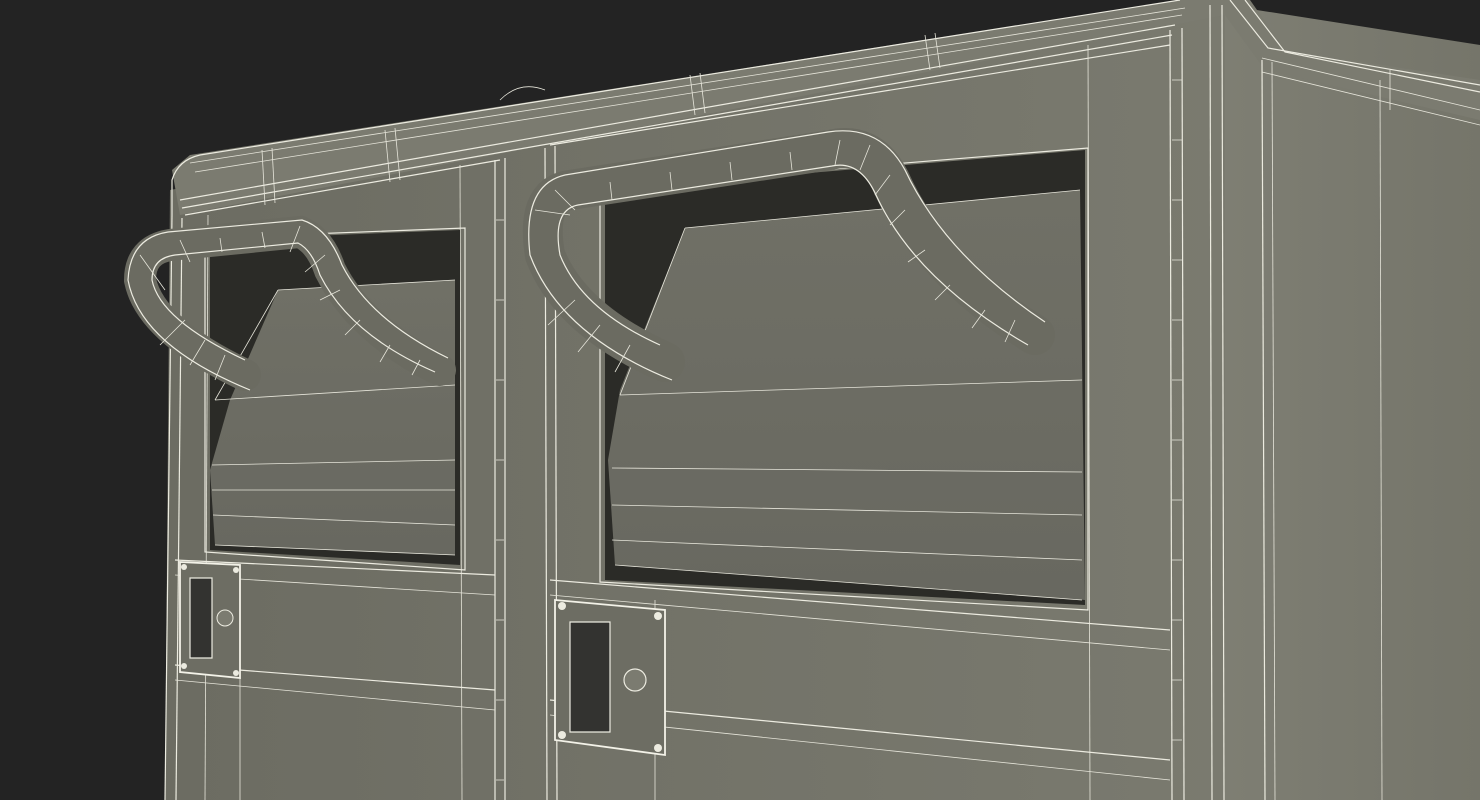 The image size is (1480, 800). Describe the element at coordinates (210, 620) in the screenshot. I see `left-latch` at that location.